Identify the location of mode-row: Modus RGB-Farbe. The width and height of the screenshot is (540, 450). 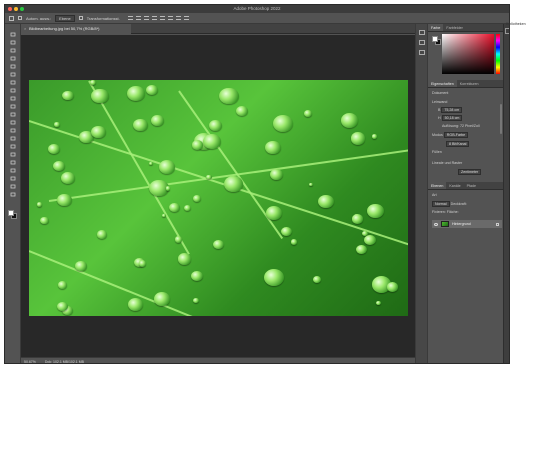
(450, 135).